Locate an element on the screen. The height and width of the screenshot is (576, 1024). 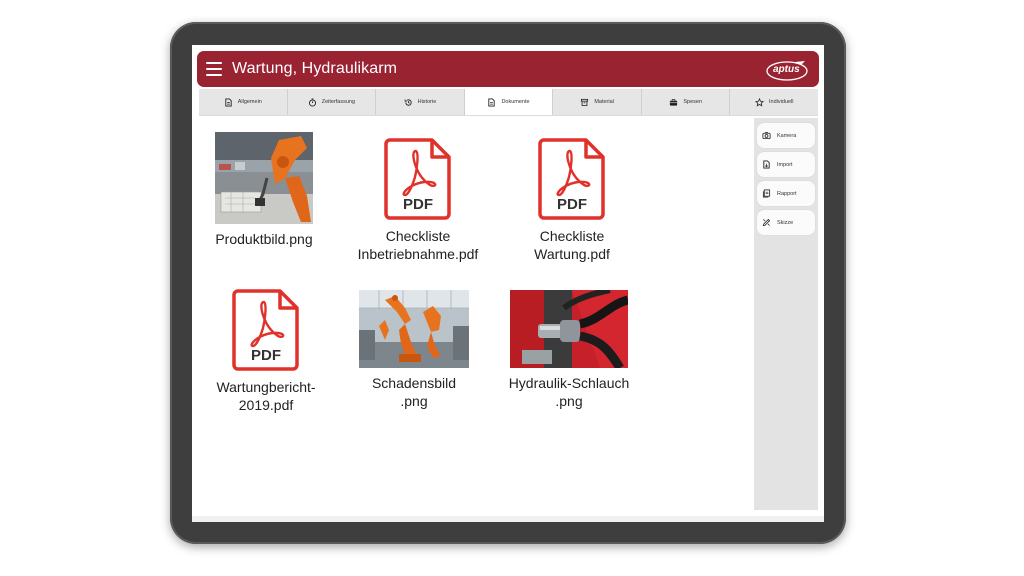
tab-label: Material is located at coordinates (604, 102).